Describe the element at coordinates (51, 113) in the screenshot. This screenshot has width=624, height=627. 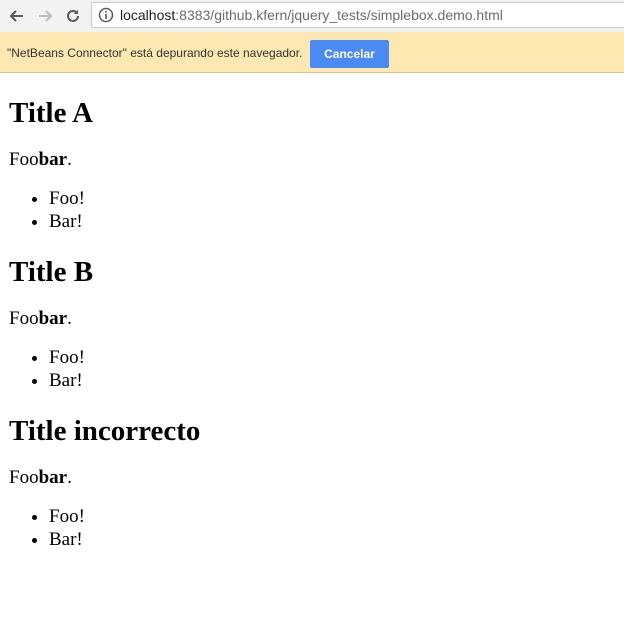
I see `section-title: Title A` at that location.